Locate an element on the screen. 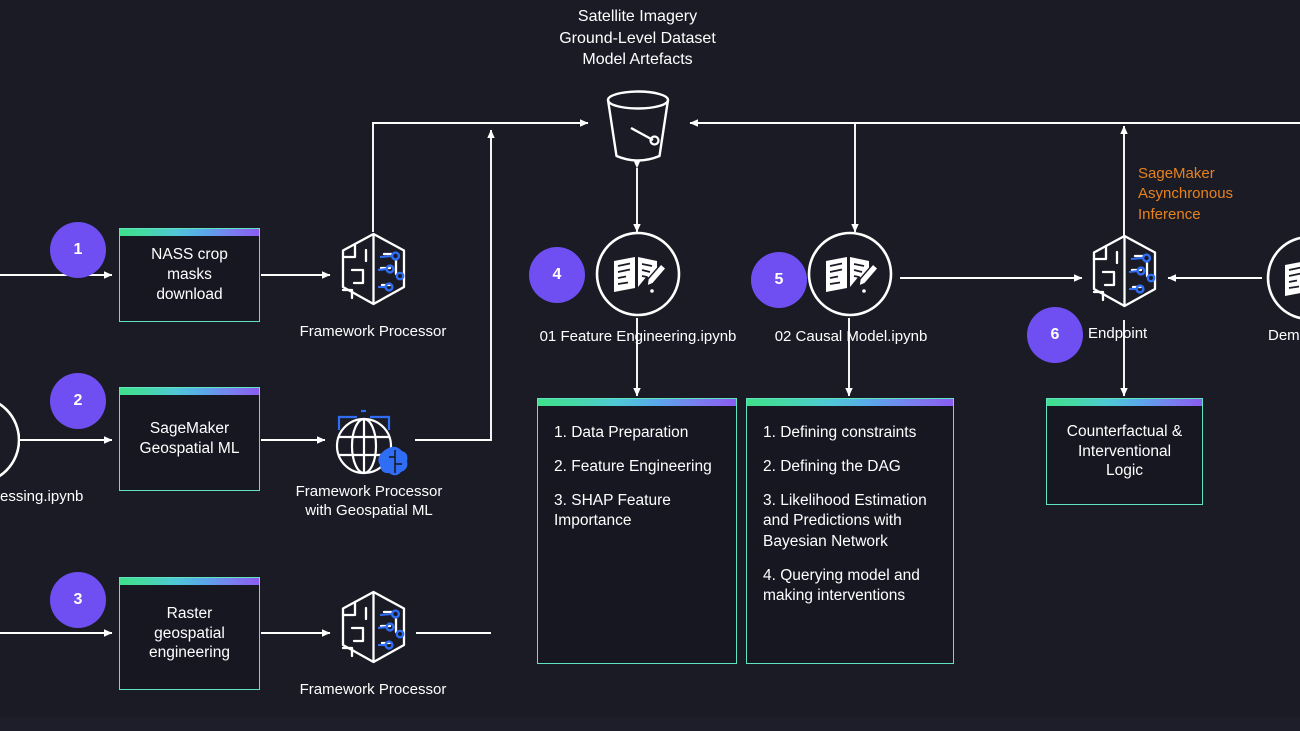 The width and height of the screenshot is (1300, 731). caption-framework-processor-3: Framework Processor is located at coordinates (373, 689).